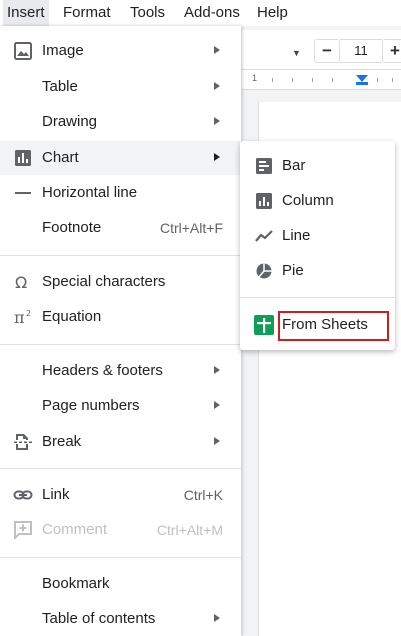 The image size is (401, 636). I want to click on menu-item-label: Equation, so click(72, 316).